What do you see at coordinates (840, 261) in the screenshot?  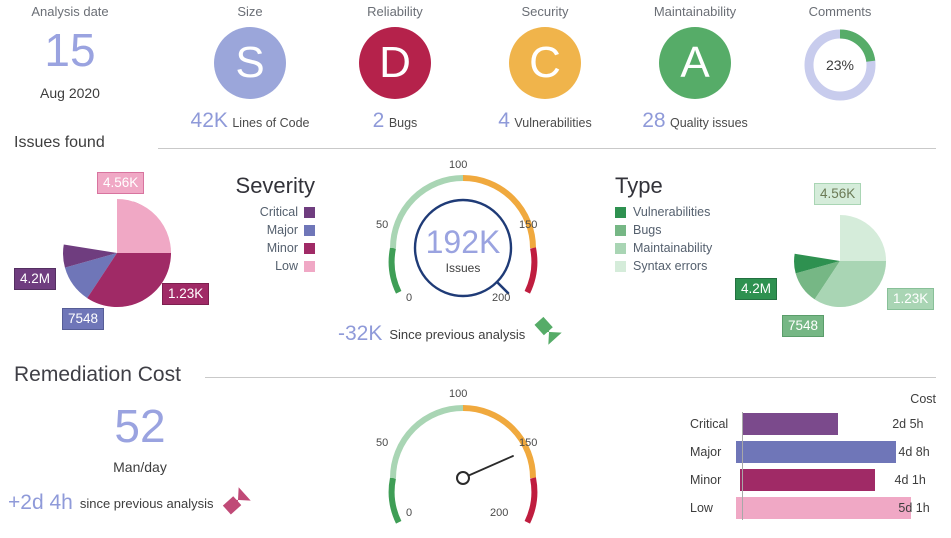 I see `type-pie-chart` at bounding box center [840, 261].